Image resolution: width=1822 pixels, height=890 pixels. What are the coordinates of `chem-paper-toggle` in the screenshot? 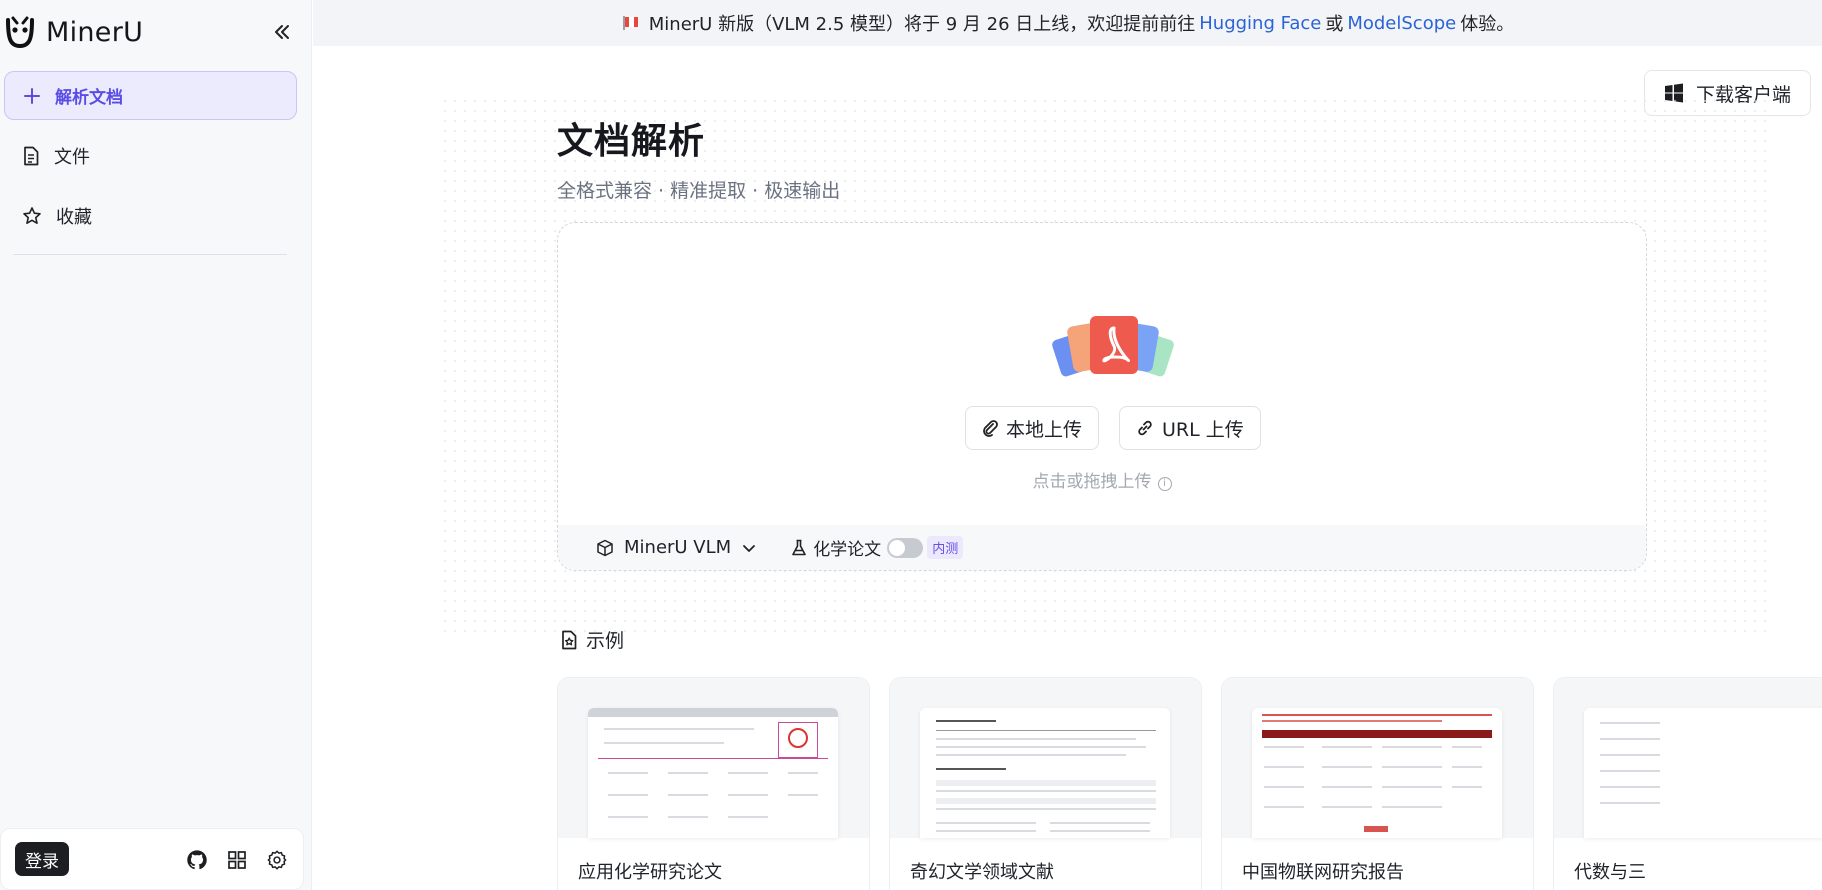 It's located at (905, 547).